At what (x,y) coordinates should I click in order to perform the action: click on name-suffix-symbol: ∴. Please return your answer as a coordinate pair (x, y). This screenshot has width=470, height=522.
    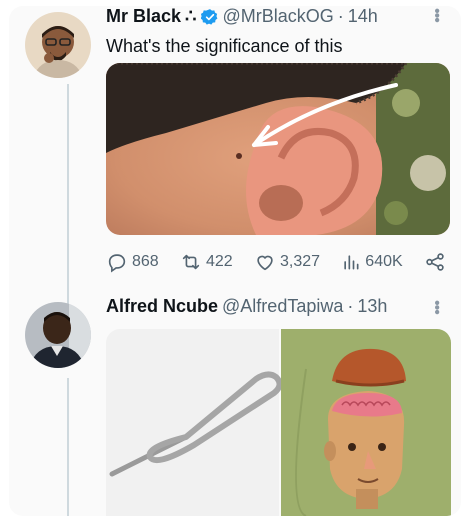
    Looking at the image, I should click on (191, 16).